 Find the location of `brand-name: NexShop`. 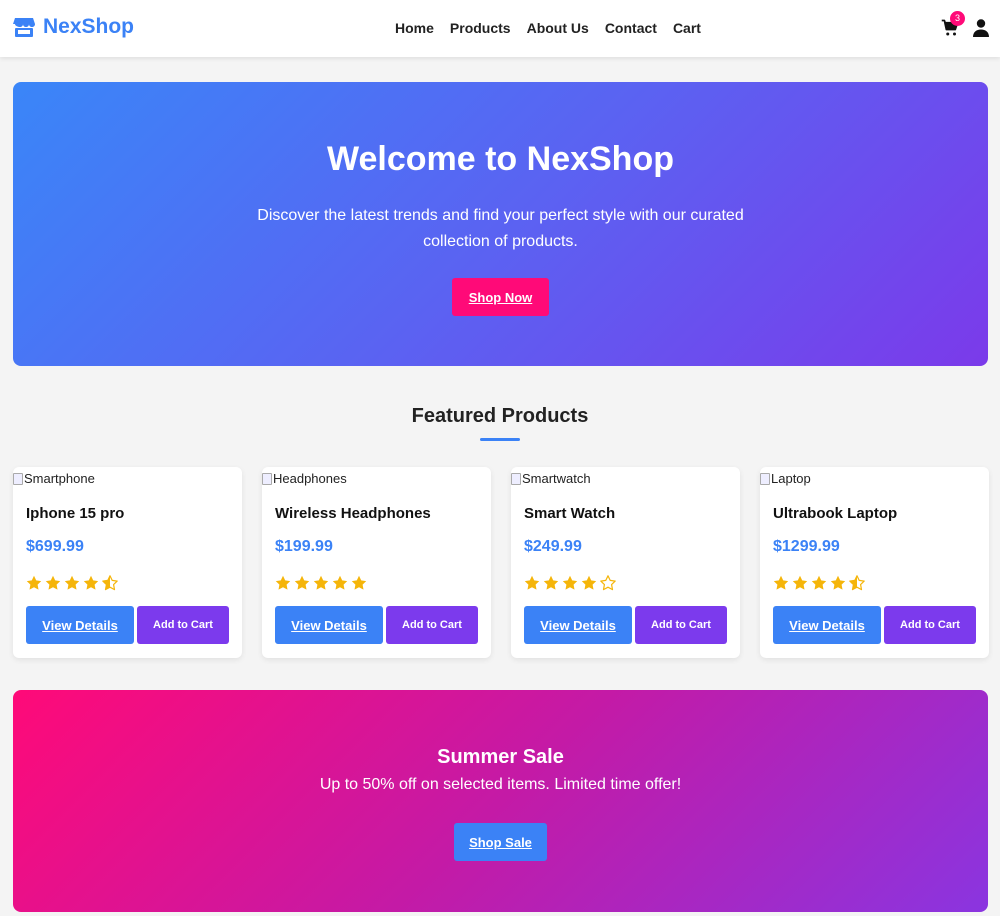

brand-name: NexShop is located at coordinates (89, 26).